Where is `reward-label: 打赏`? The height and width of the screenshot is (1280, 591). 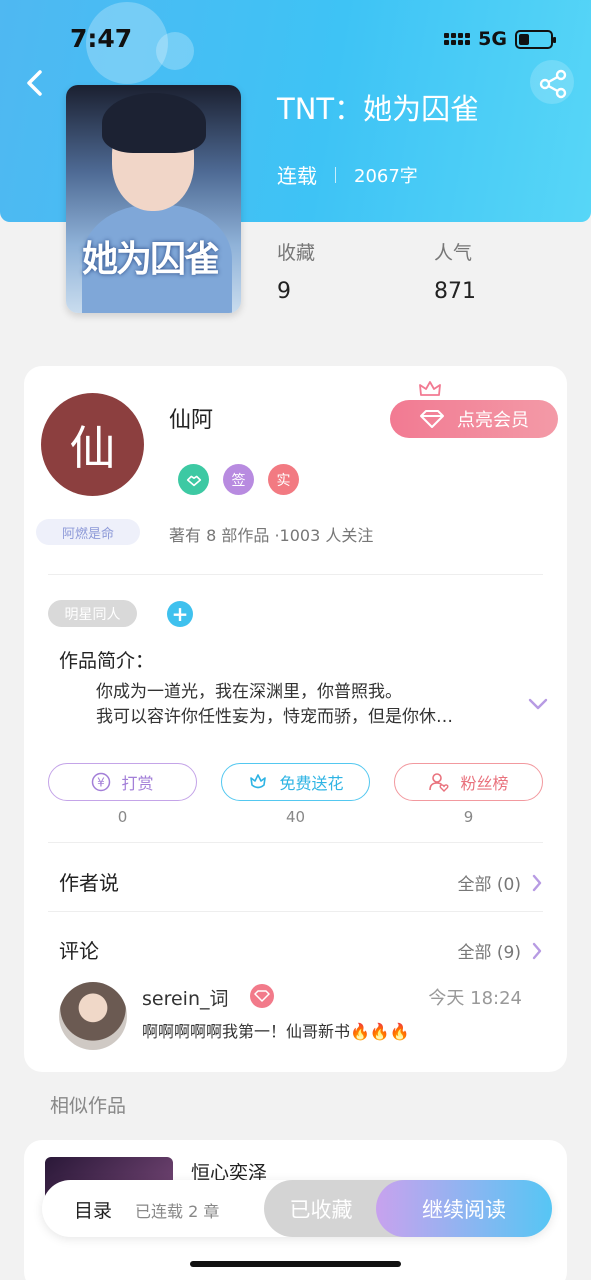 reward-label: 打赏 is located at coordinates (137, 783).